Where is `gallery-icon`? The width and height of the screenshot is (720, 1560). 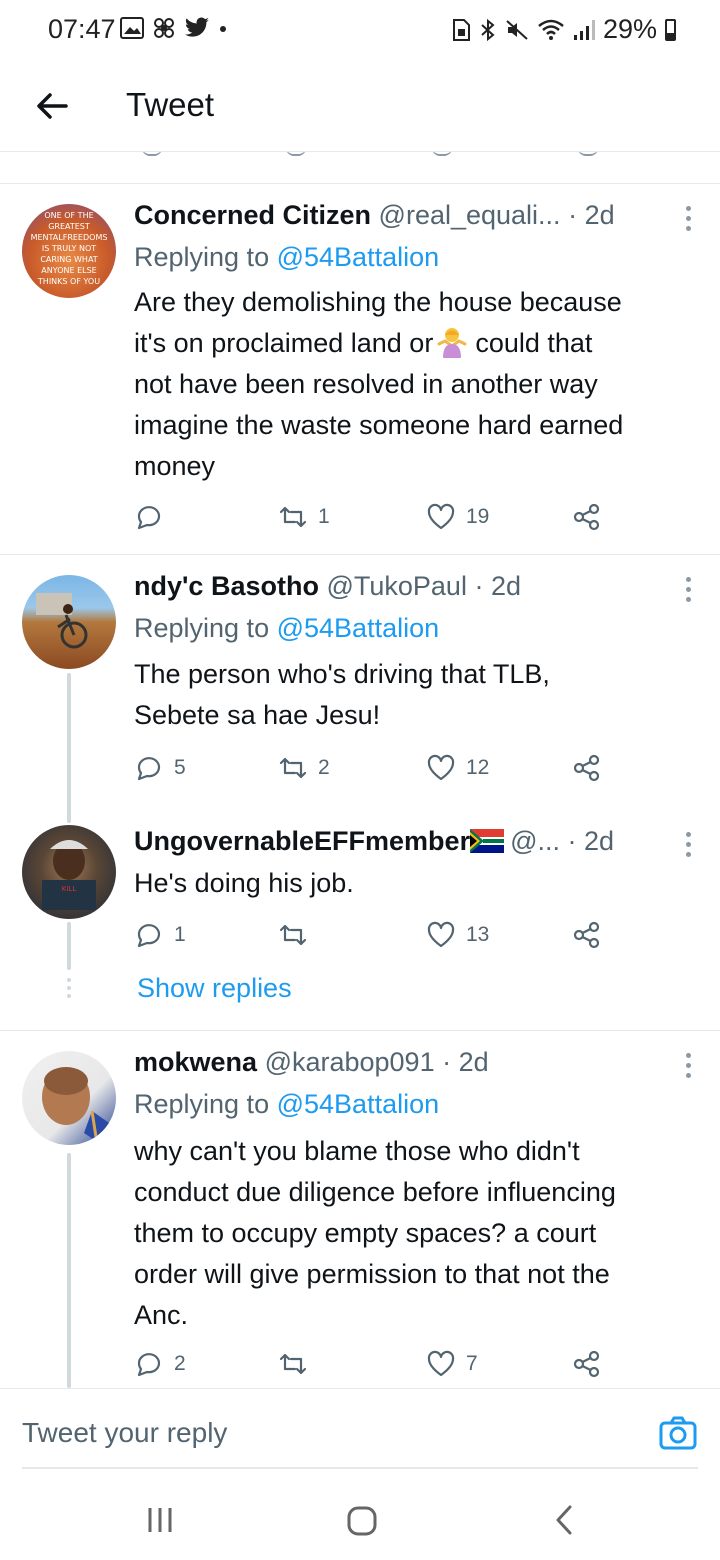 gallery-icon is located at coordinates (132, 28).